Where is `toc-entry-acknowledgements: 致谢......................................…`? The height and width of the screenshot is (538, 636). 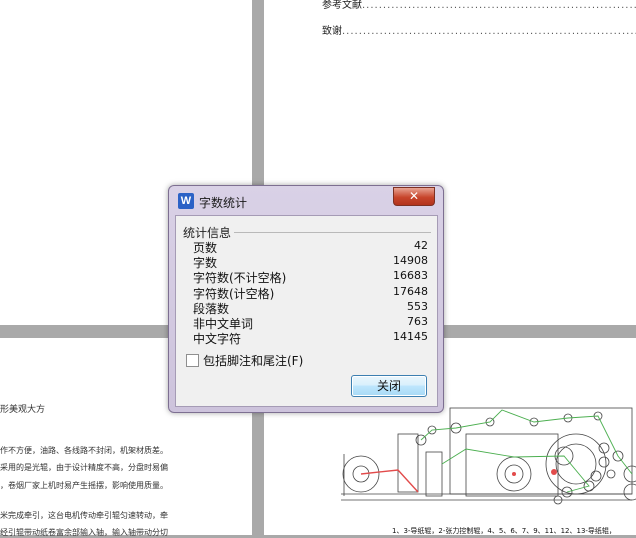 toc-entry-acknowledgements: 致谢......................................… is located at coordinates (479, 29).